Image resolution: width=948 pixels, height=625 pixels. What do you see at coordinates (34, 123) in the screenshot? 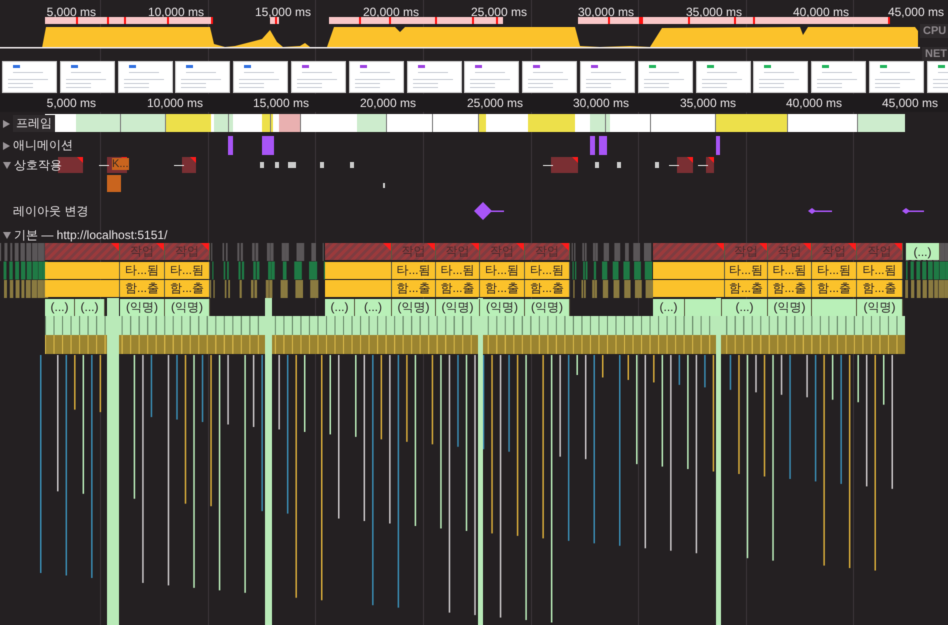
I see `track-label: 프레임` at bounding box center [34, 123].